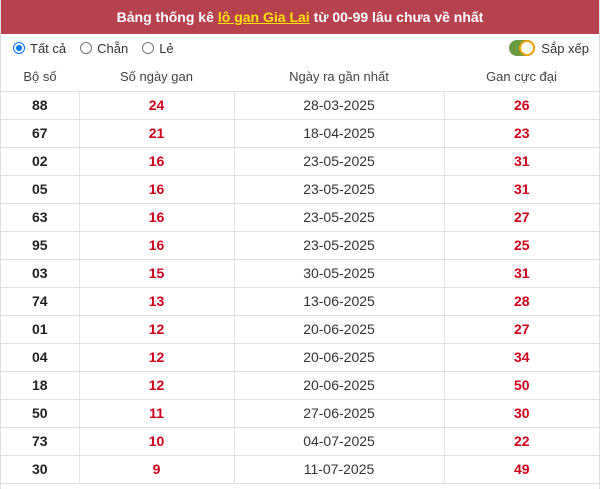 Image resolution: width=600 pixels, height=489 pixels. I want to click on cell-number: 01, so click(40, 329).